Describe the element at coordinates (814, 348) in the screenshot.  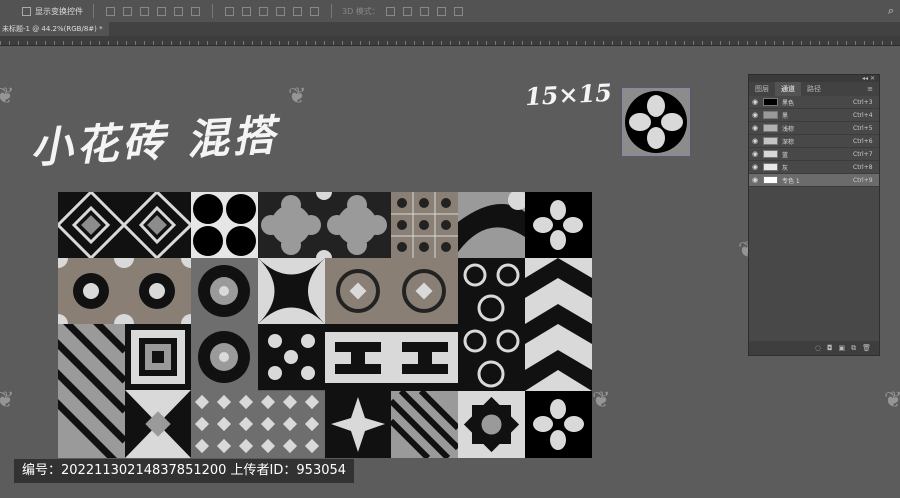
I see `panel-footer: ◌ ◘ ▣ ⧉ 🗑` at that location.